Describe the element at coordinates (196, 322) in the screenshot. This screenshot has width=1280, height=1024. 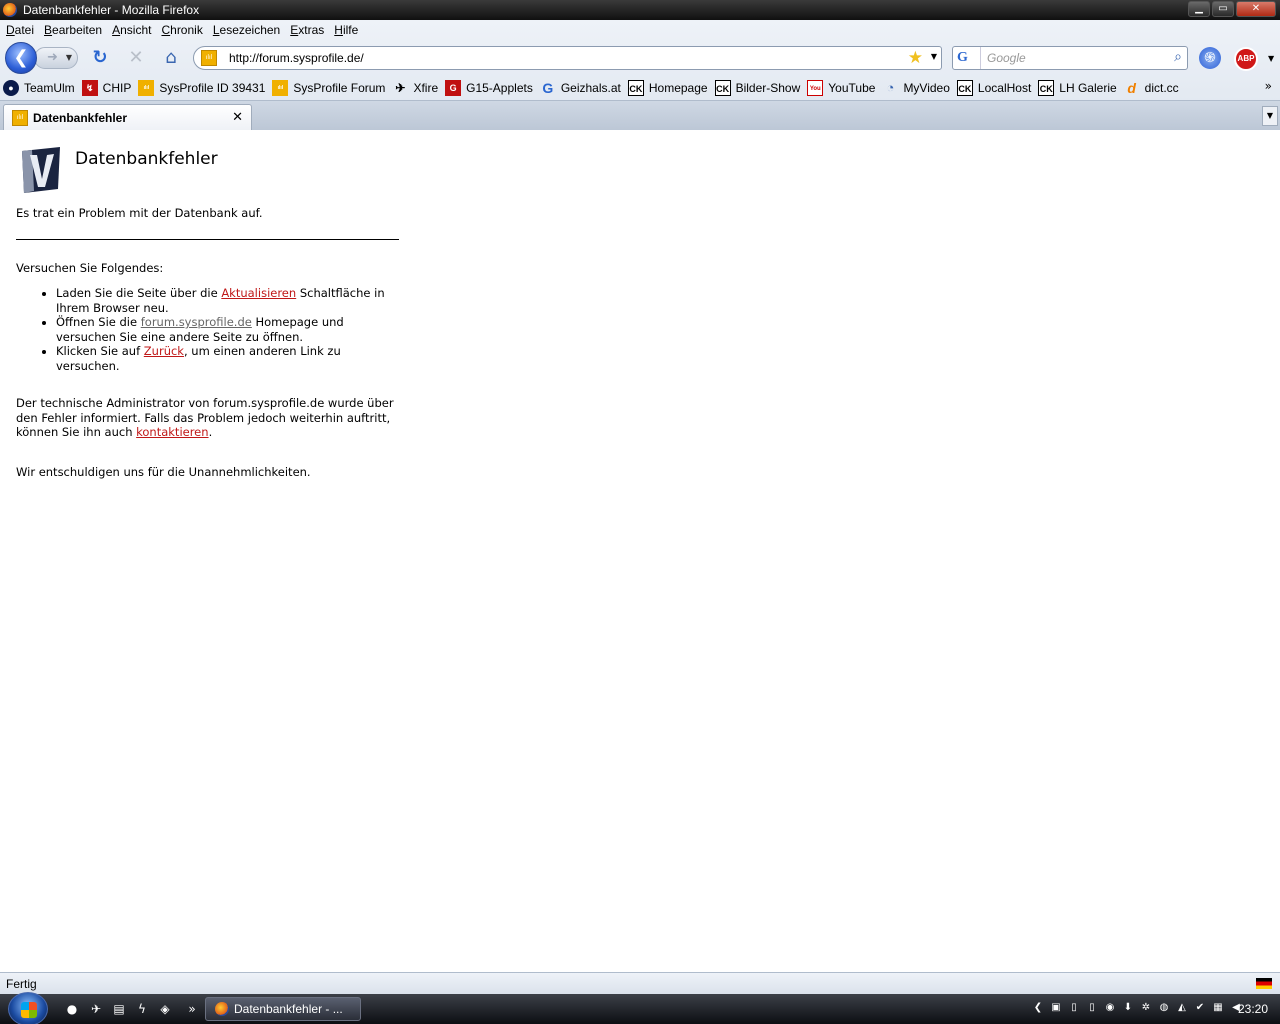
I see `homepage-link: forum.sysprofile.de` at that location.